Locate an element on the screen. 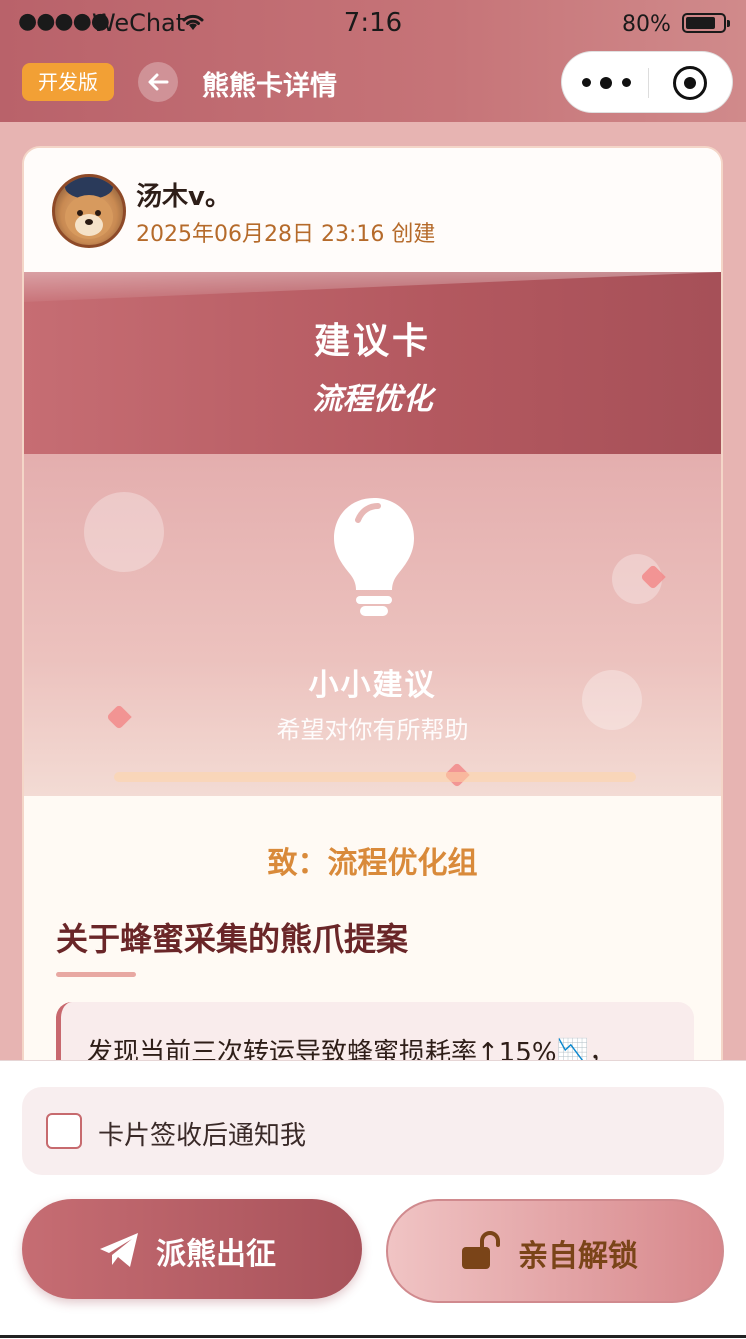  send-bear-label: 派熊出征 is located at coordinates (216, 1254).